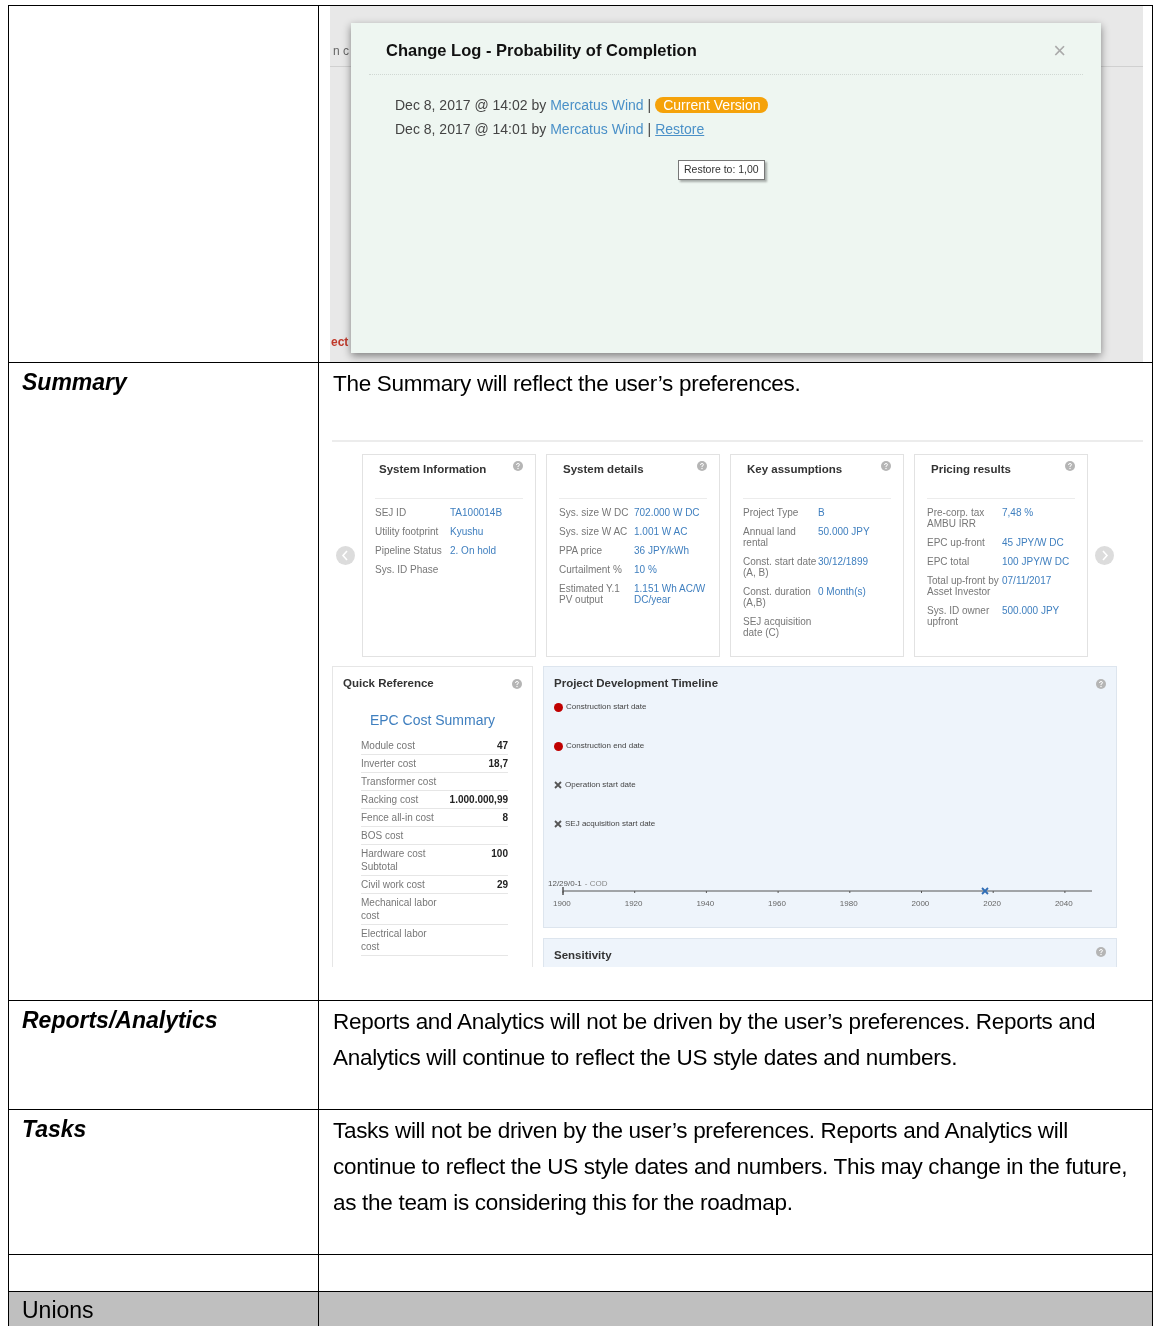 Image resolution: width=1153 pixels, height=1326 pixels. I want to click on row-heading: Reports/Analytics, so click(120, 1020).